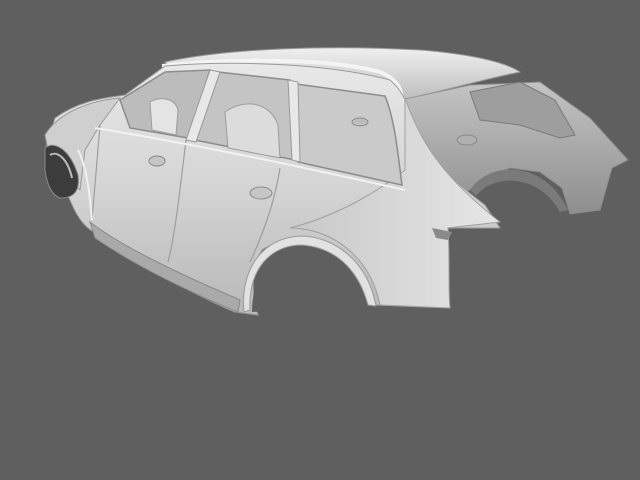  I want to click on seat-back-front, so click(164, 117).